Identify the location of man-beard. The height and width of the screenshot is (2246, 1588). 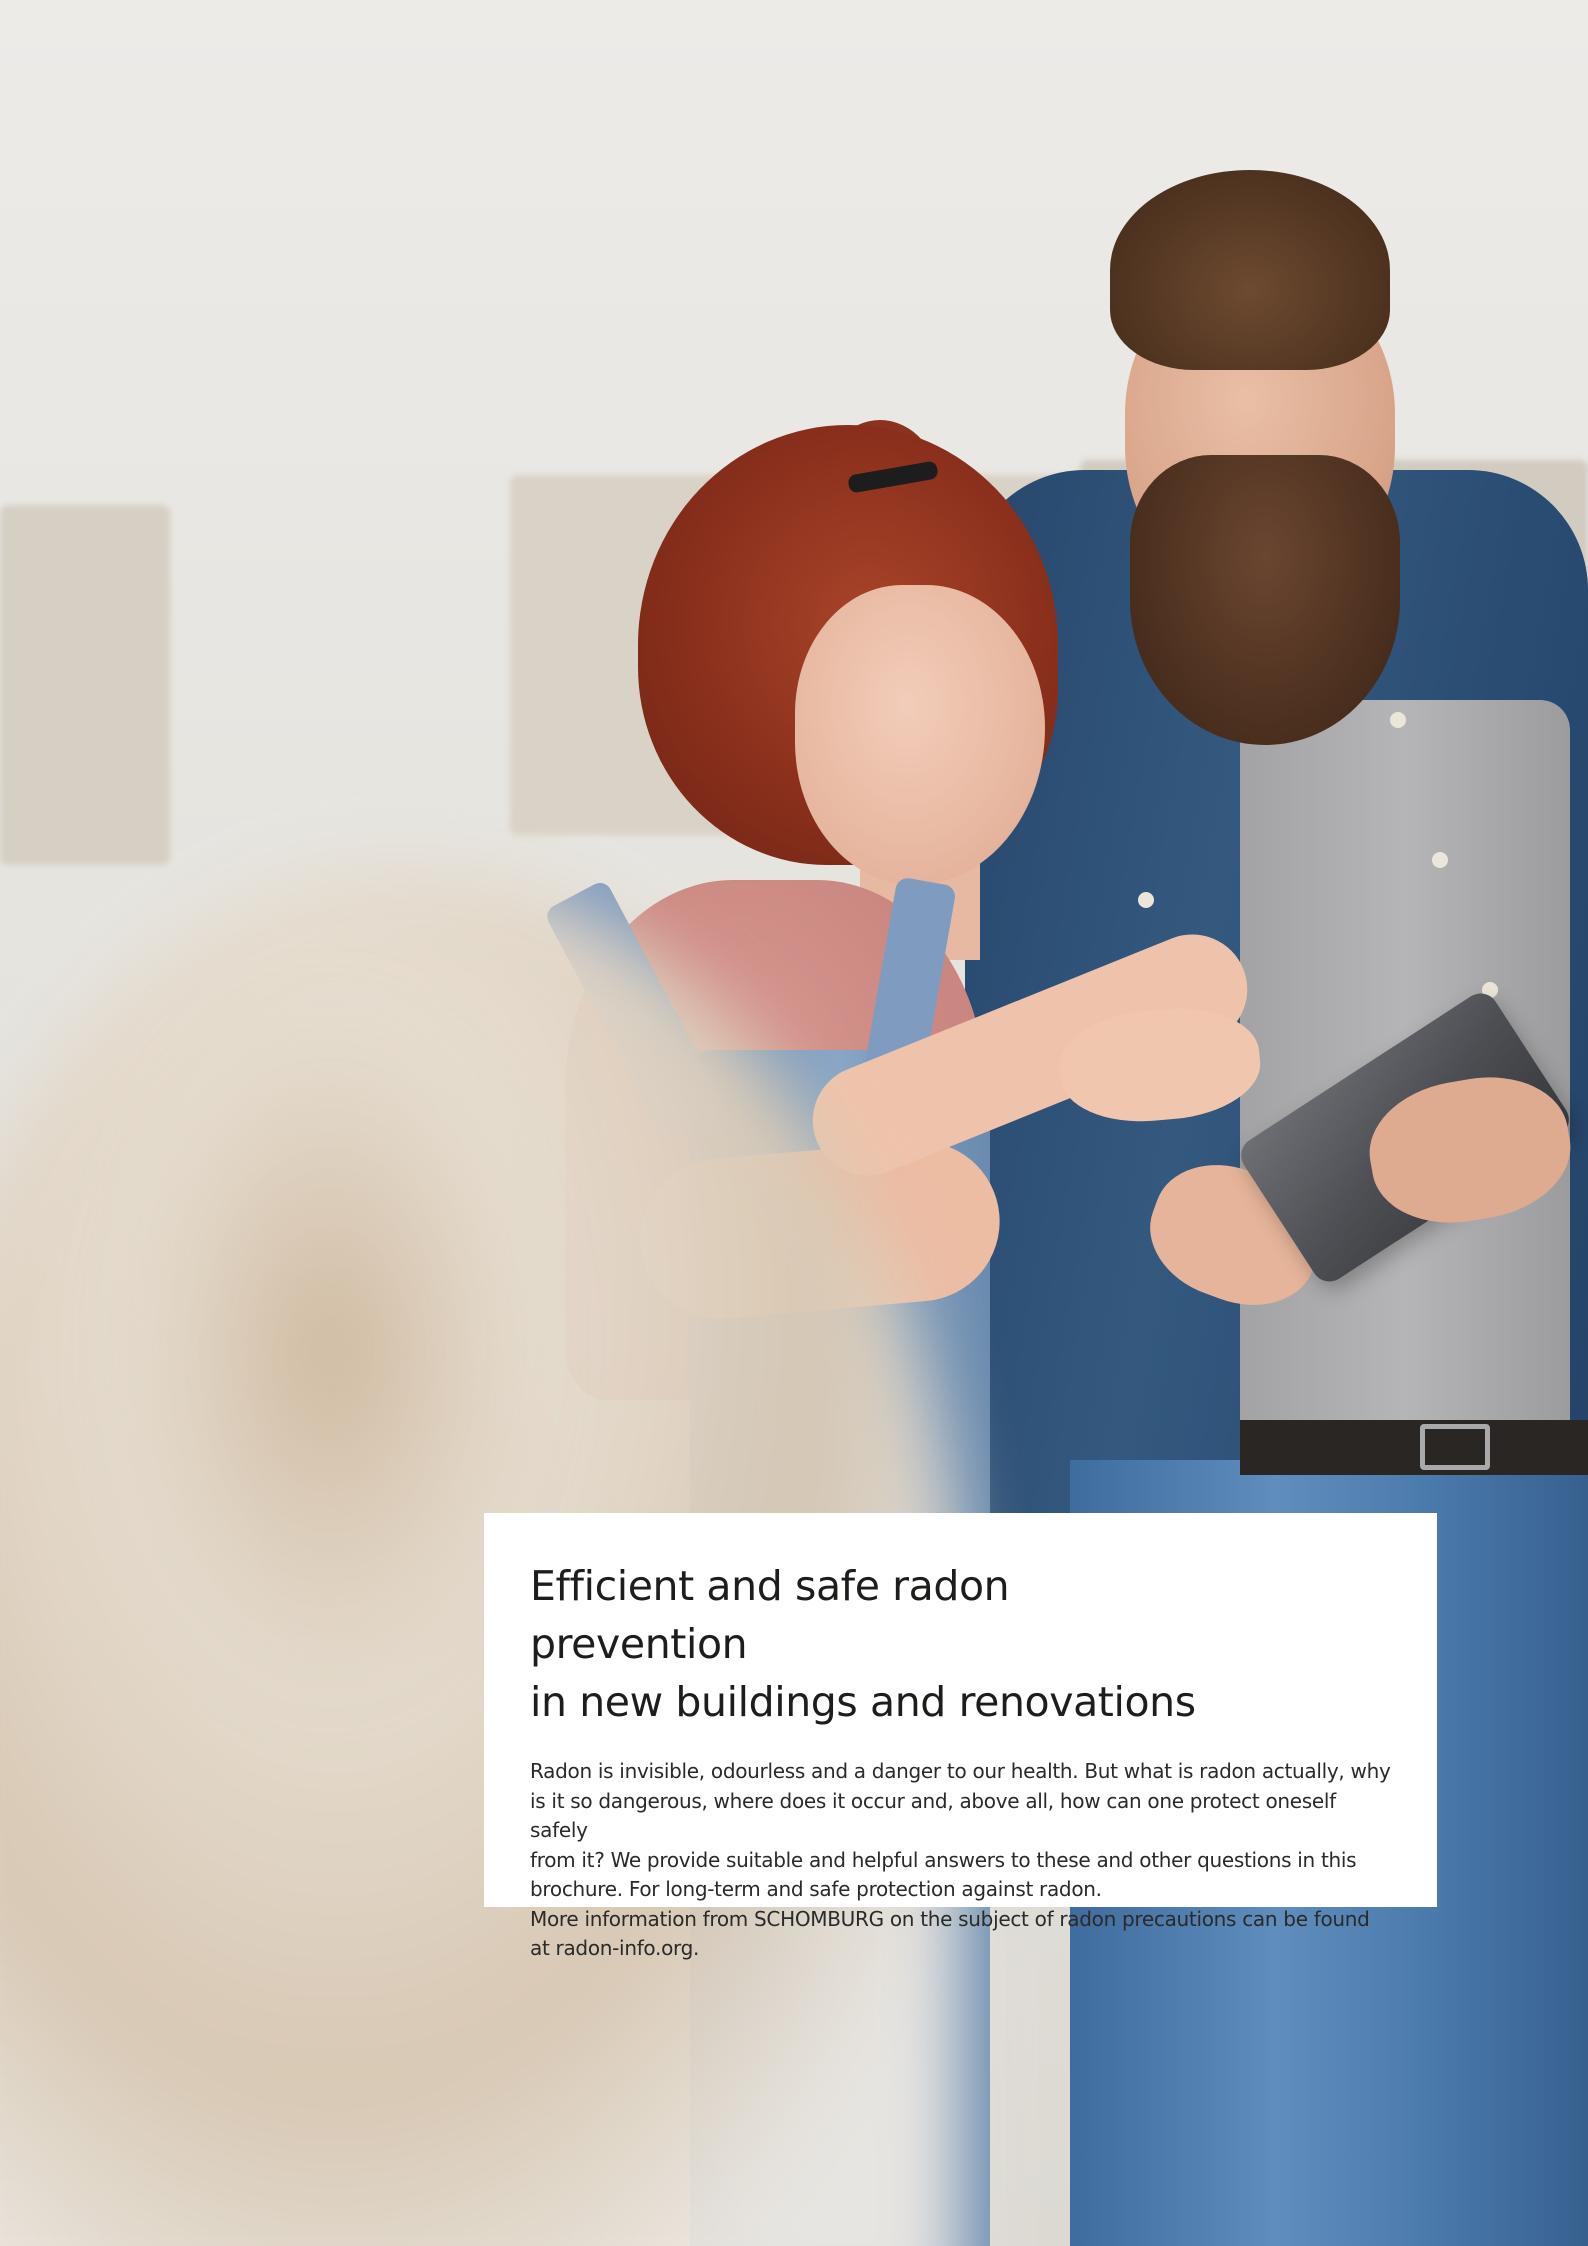
(1265, 600).